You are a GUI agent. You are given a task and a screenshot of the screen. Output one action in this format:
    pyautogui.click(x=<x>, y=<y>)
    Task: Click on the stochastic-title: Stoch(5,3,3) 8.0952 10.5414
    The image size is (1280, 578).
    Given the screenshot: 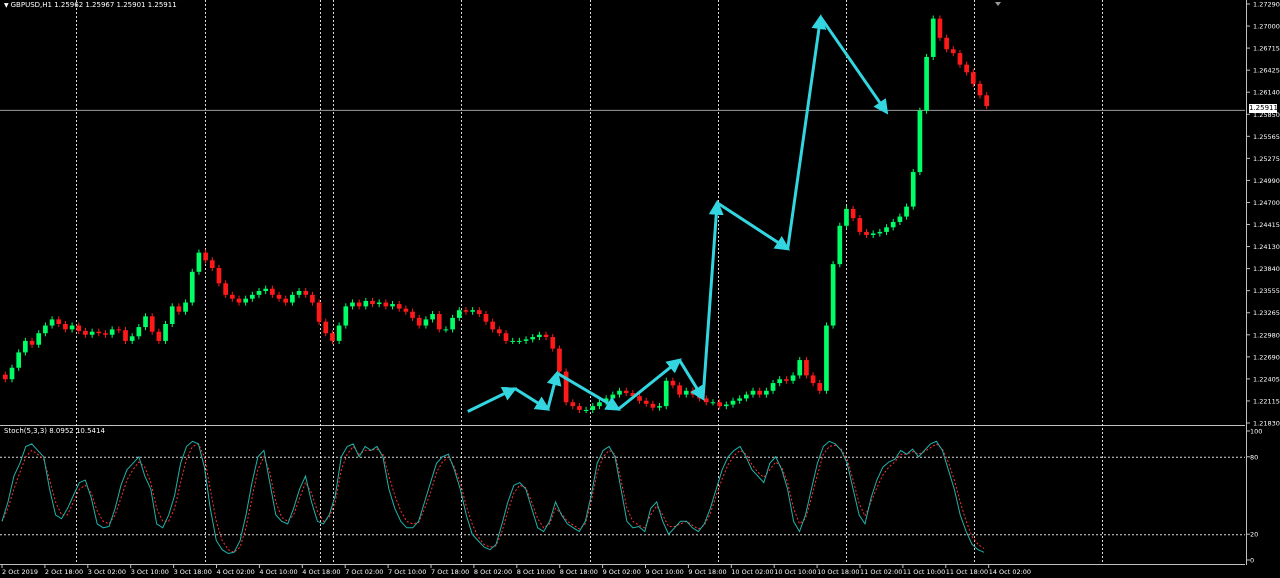 What is the action you would take?
    pyautogui.click(x=54, y=431)
    